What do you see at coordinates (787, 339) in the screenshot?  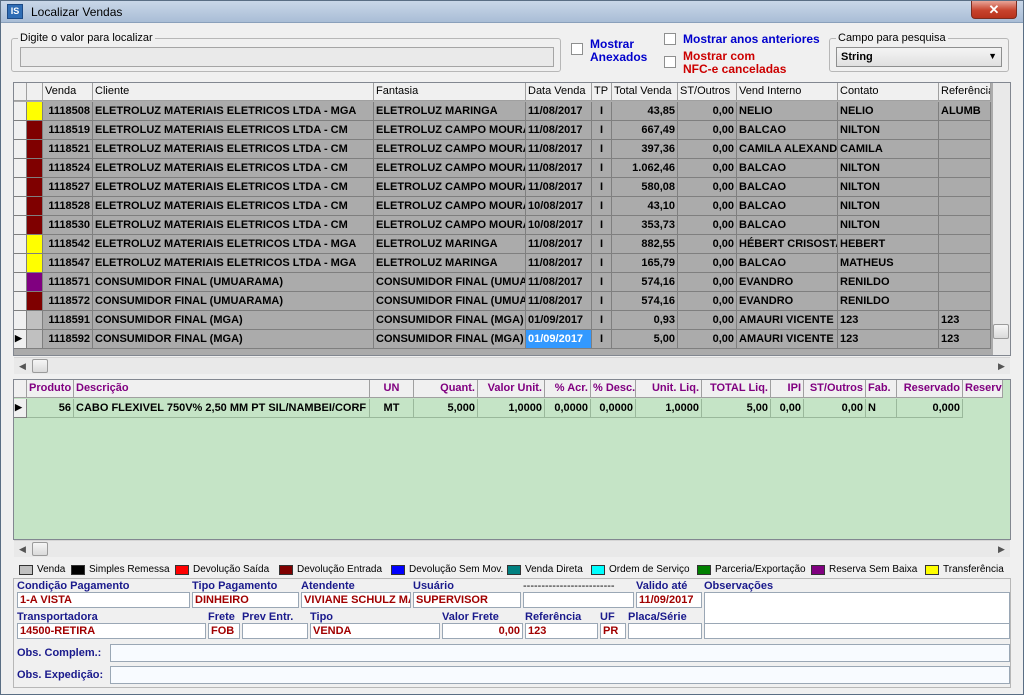 I see `sales-cell-vend: AMAURI VICENTE D` at bounding box center [787, 339].